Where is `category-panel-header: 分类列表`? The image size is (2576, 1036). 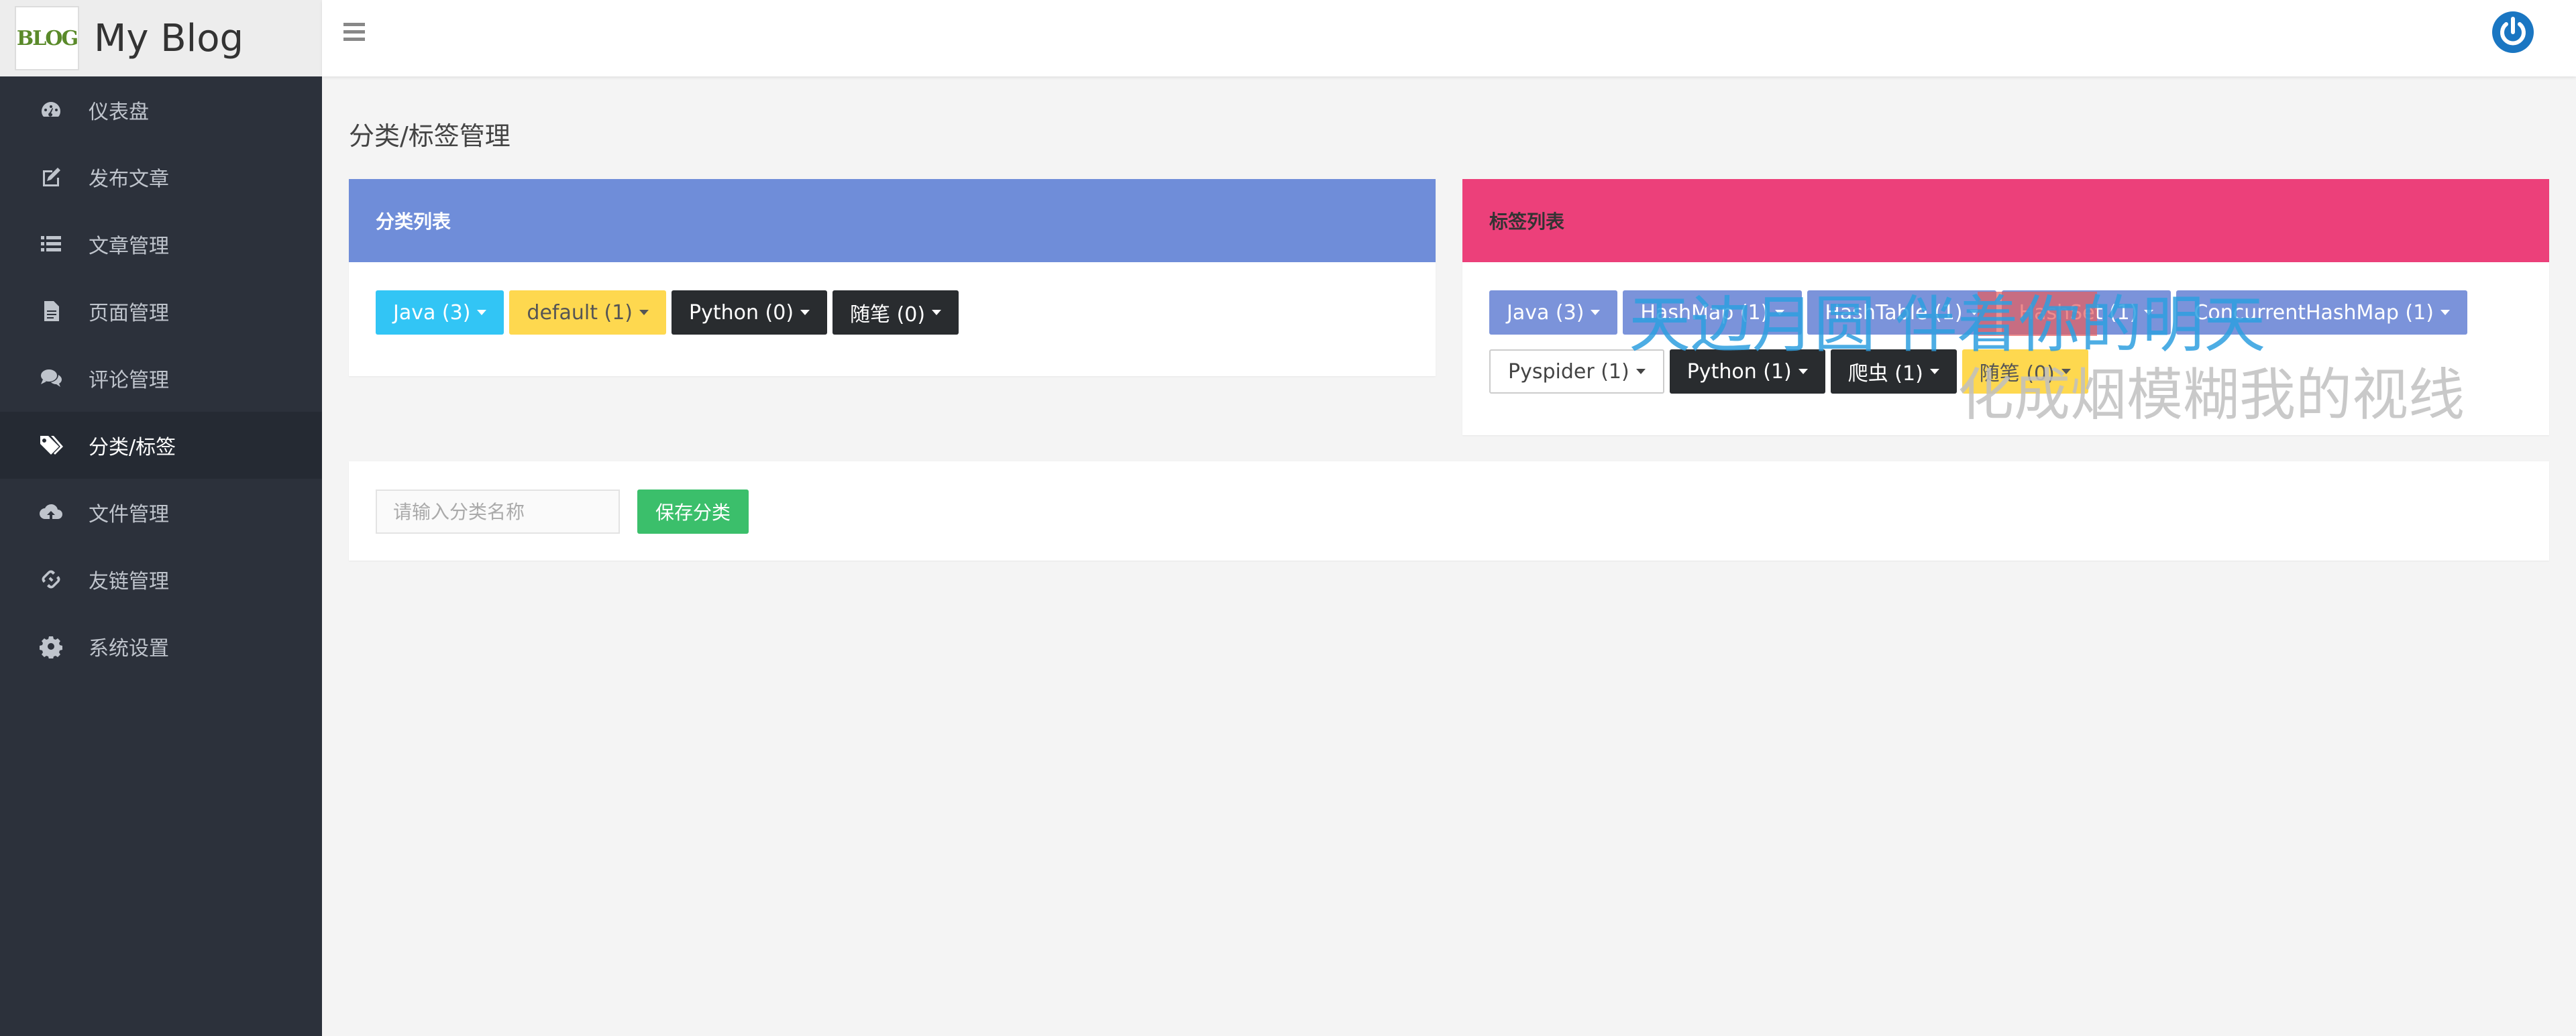 category-panel-header: 分类列表 is located at coordinates (892, 221).